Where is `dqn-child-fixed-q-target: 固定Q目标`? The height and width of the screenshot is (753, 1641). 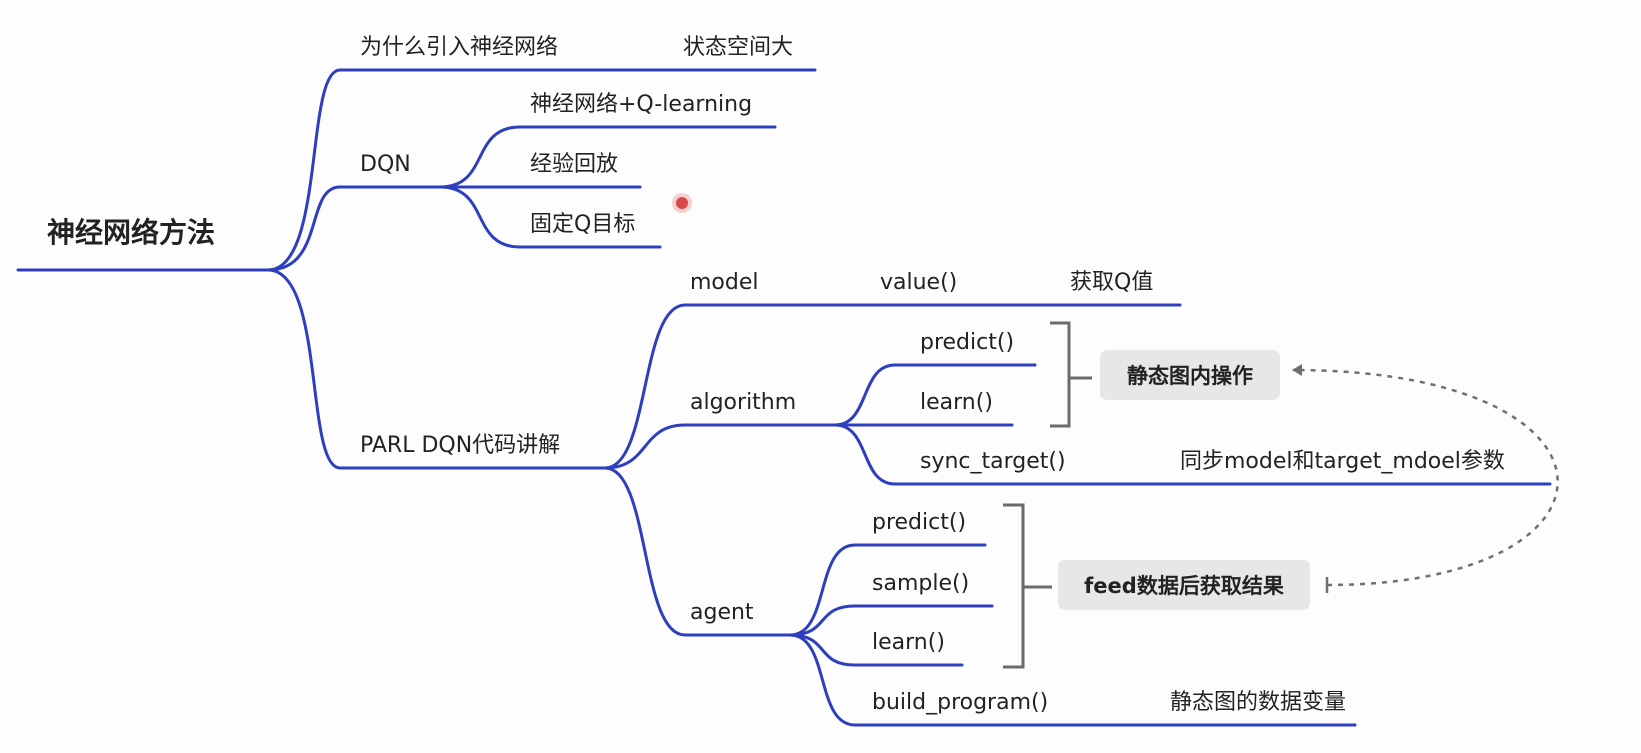
dqn-child-fixed-q-target: 固定Q目标 is located at coordinates (582, 225).